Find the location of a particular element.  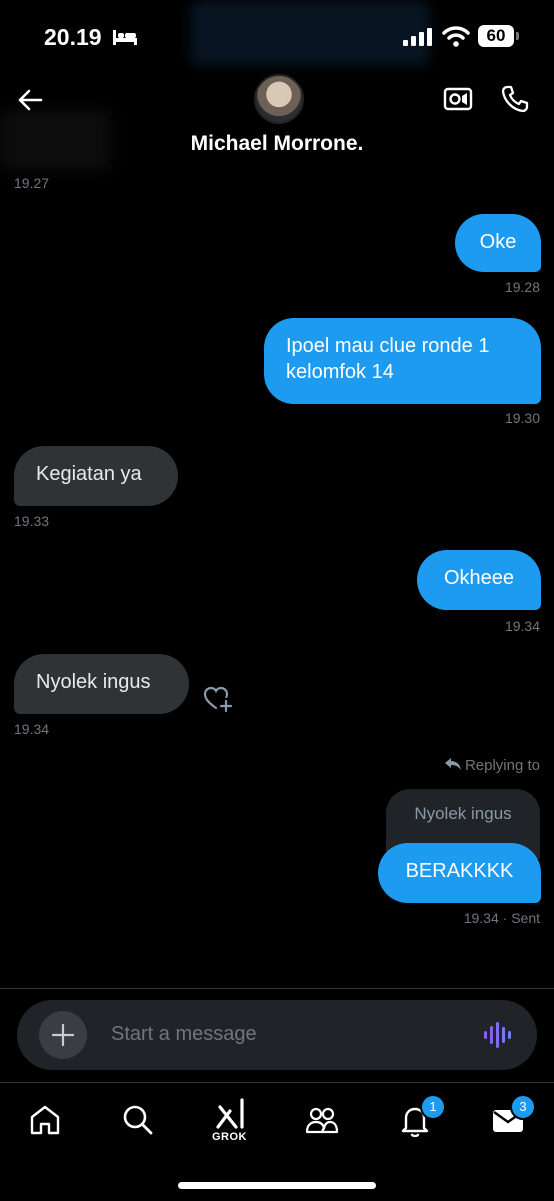

message-timestamp: 19.28 is located at coordinates (522, 287).